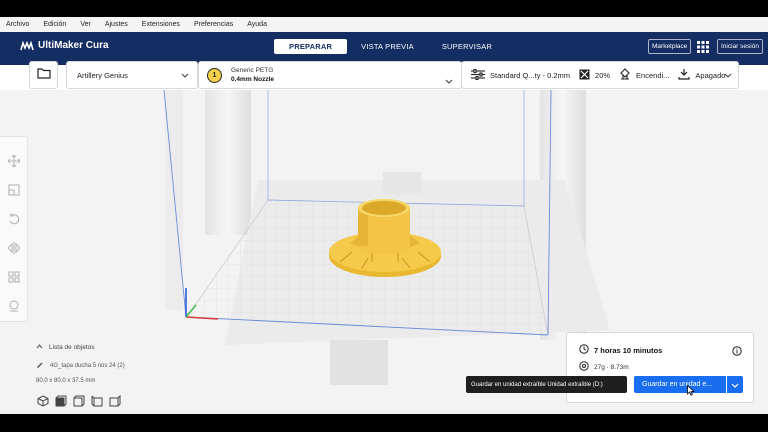 This screenshot has width=768, height=432. What do you see at coordinates (670, 46) in the screenshot?
I see `marketplace-button: Marketplace` at bounding box center [670, 46].